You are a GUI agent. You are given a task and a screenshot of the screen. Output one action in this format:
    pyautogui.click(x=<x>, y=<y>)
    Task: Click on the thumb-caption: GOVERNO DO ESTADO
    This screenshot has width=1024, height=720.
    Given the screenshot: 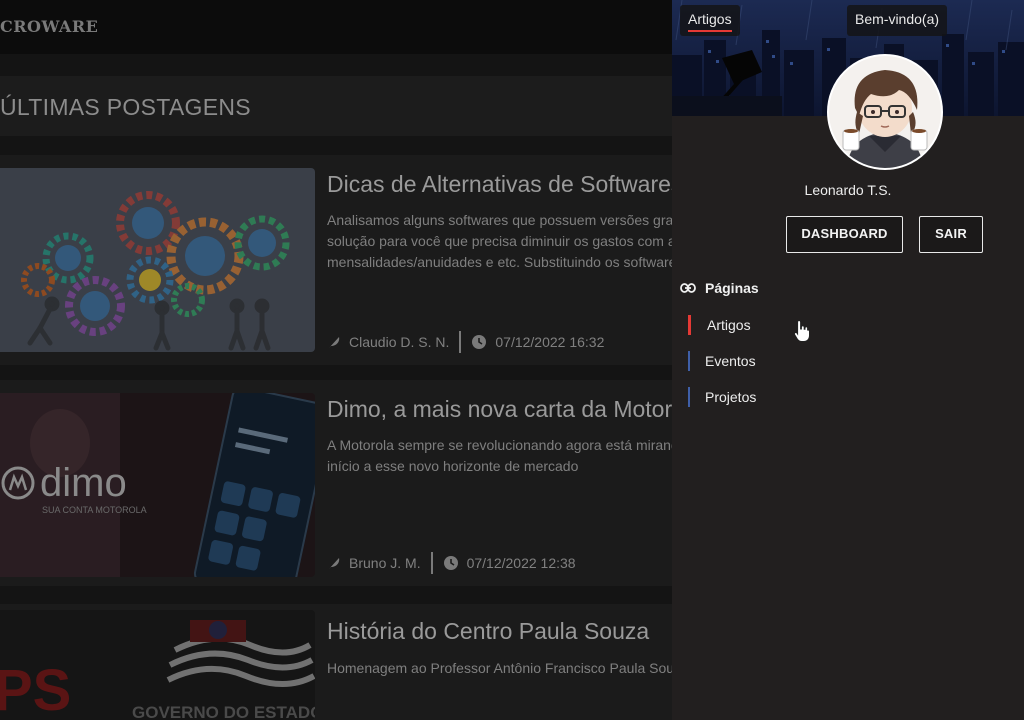 What is the action you would take?
    pyautogui.click(x=223, y=711)
    